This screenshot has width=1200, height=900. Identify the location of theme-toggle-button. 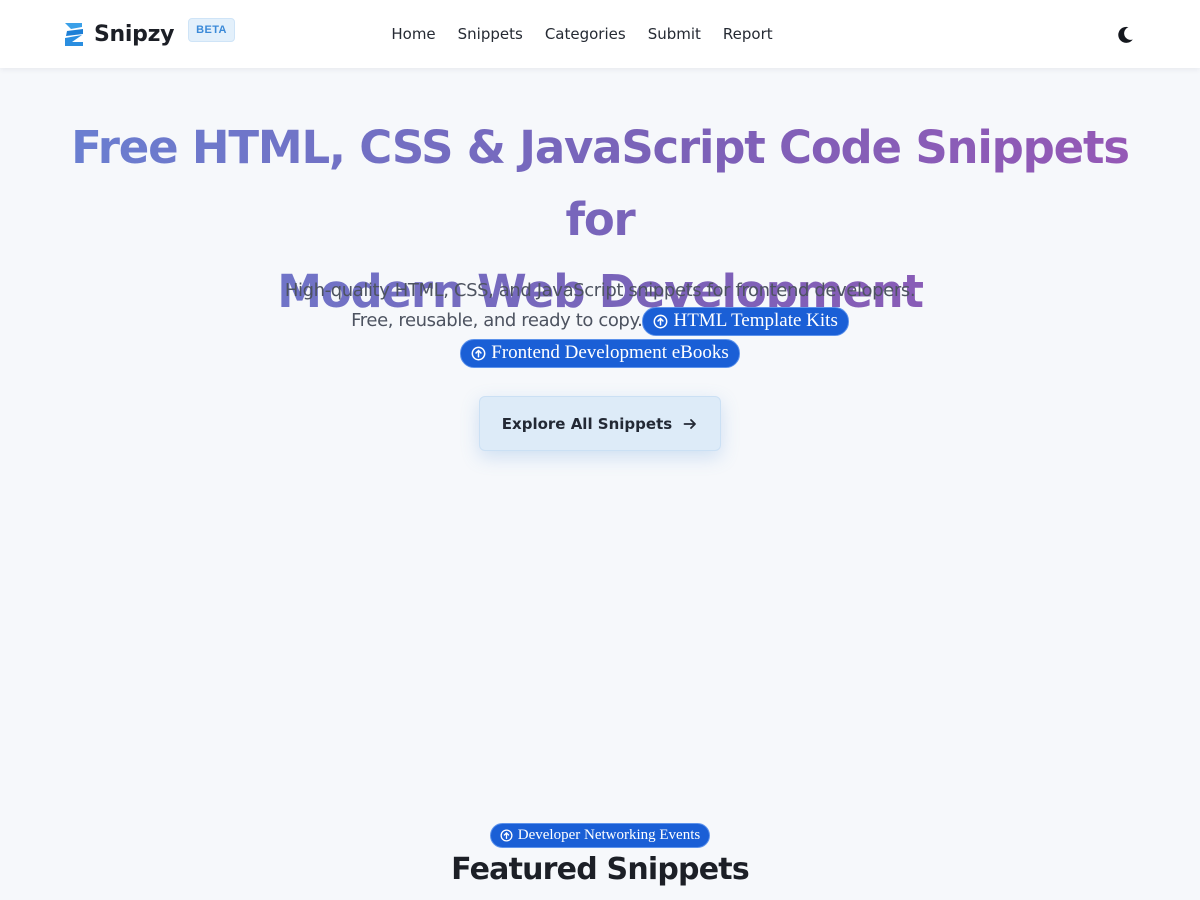
(1125, 35).